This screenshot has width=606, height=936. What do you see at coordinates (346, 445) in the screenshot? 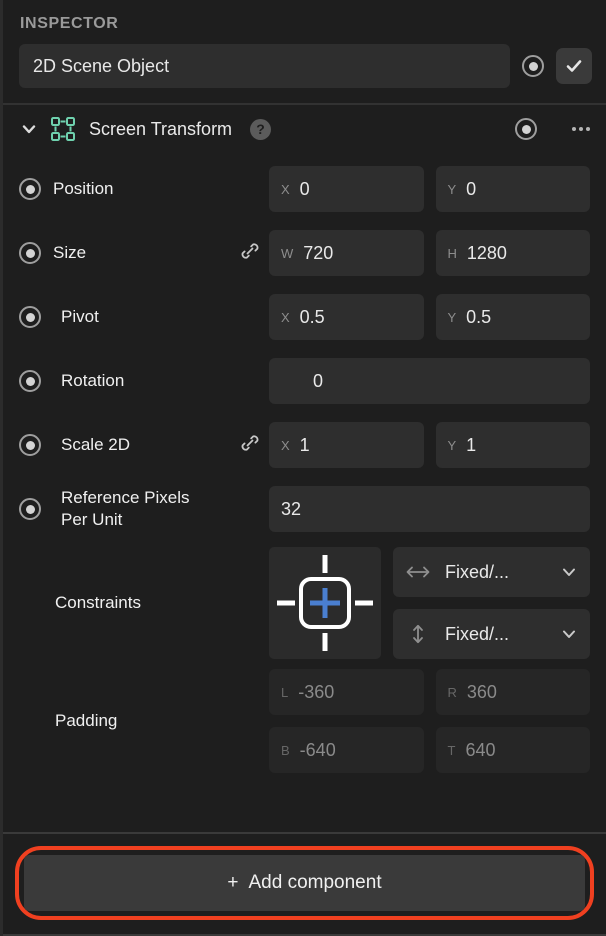
I see `scale-x-input: X 1` at bounding box center [346, 445].